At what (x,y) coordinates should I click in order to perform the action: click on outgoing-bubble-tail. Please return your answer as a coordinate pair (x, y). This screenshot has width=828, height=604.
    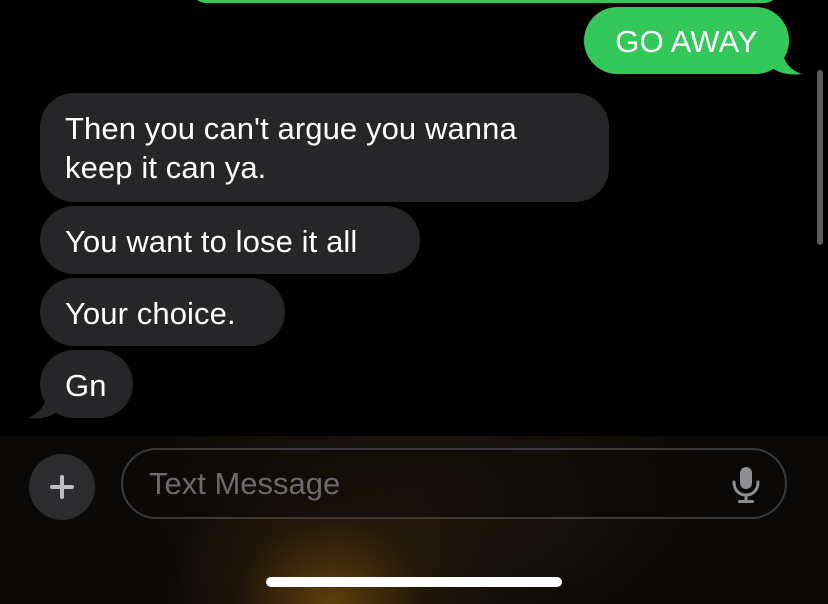
    Looking at the image, I should click on (785, 62).